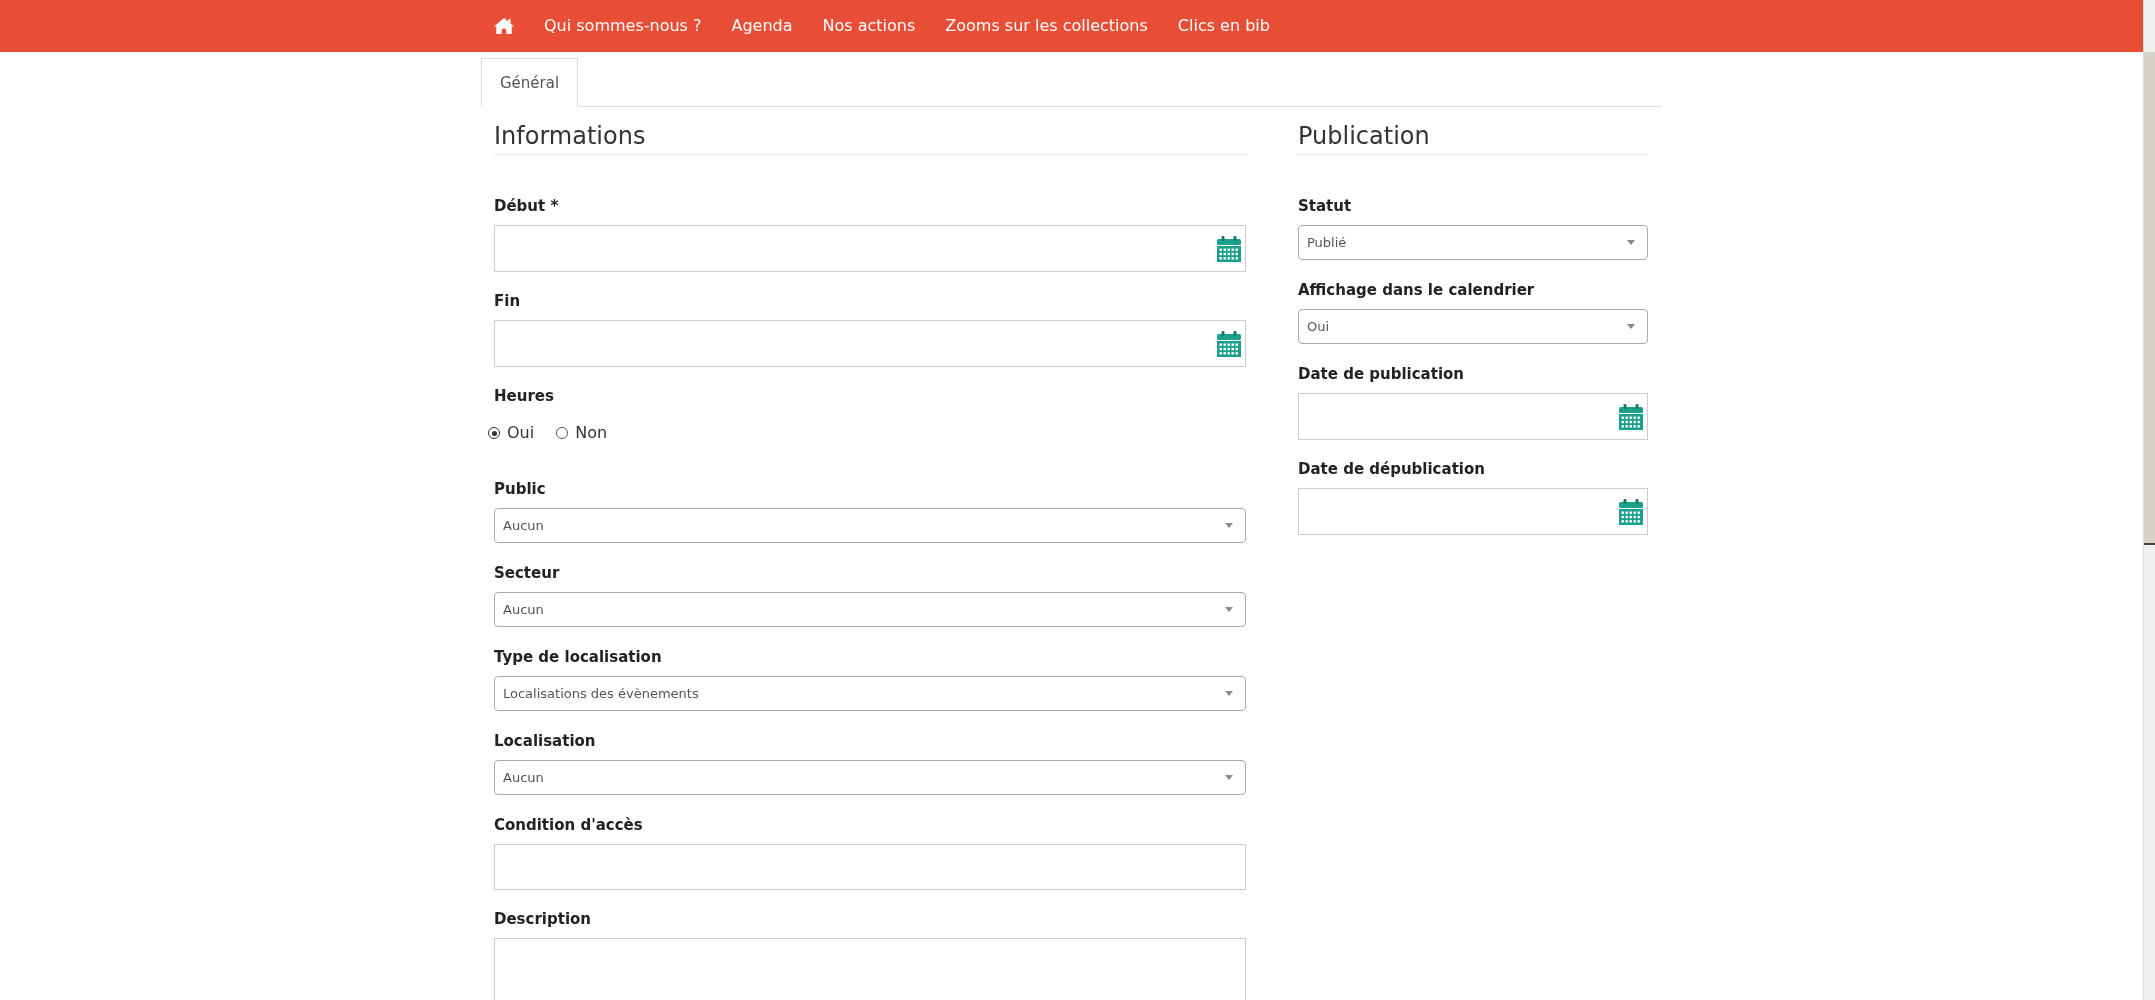 This screenshot has height=1000, width=2155. Describe the element at coordinates (520, 489) in the screenshot. I see `field-label: Public` at that location.